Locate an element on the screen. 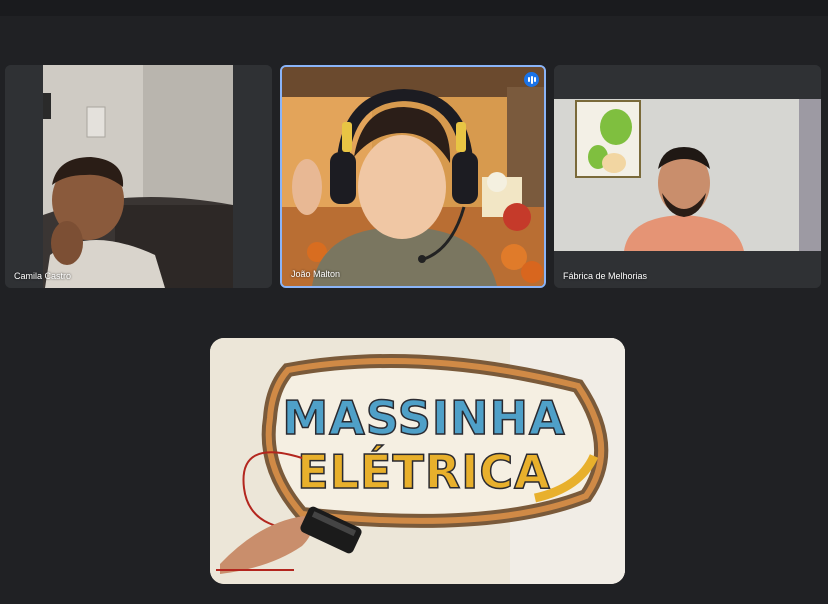 This screenshot has height=604, width=828. participant-tile-1: Camila Castro is located at coordinates (138, 176).